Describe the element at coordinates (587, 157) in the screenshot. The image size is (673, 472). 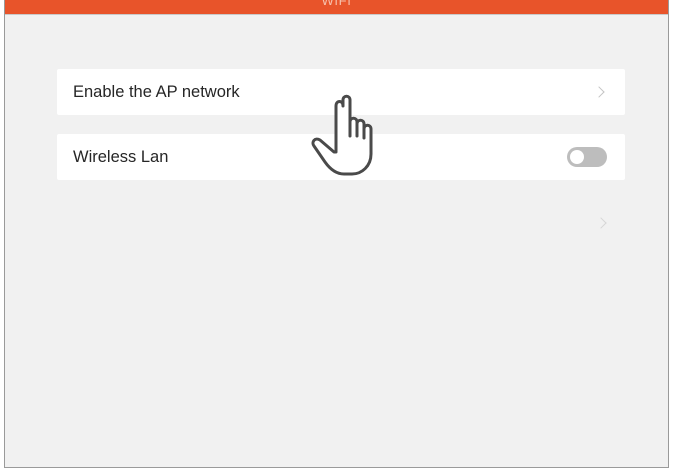
I see `wireless-lan-toggle` at that location.